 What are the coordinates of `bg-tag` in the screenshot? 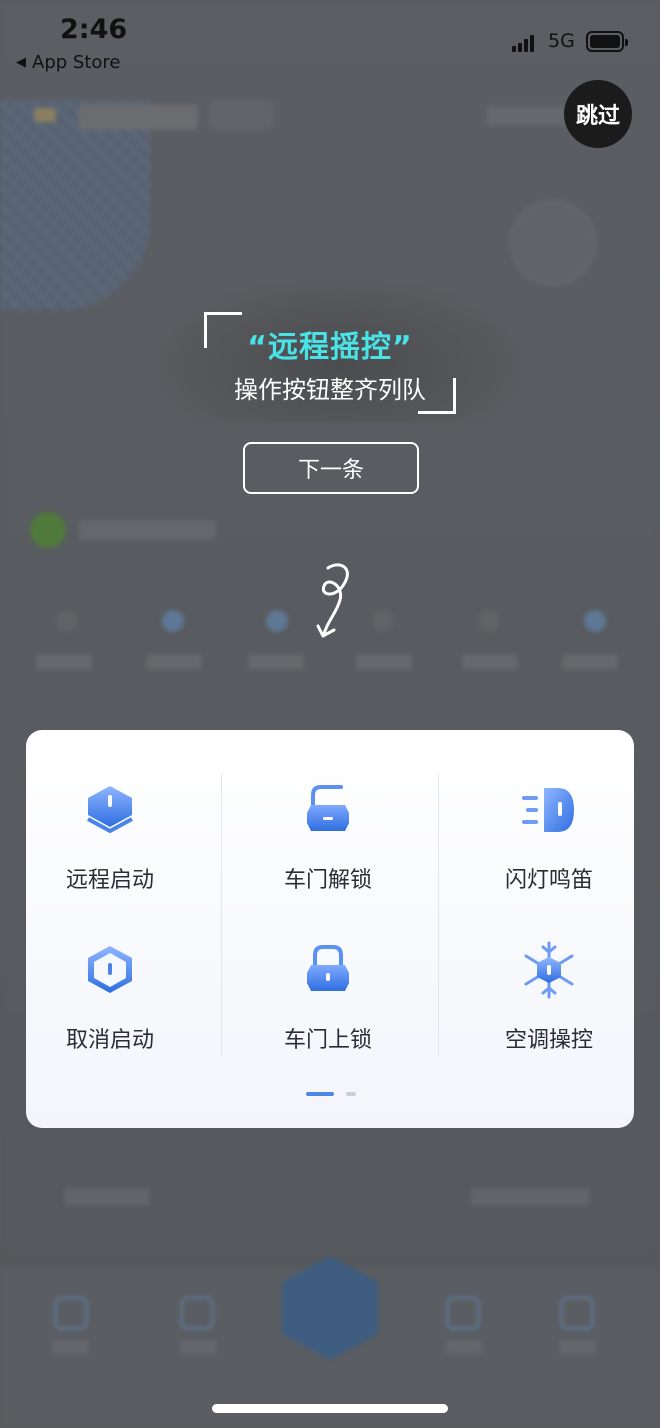 It's located at (241, 115).